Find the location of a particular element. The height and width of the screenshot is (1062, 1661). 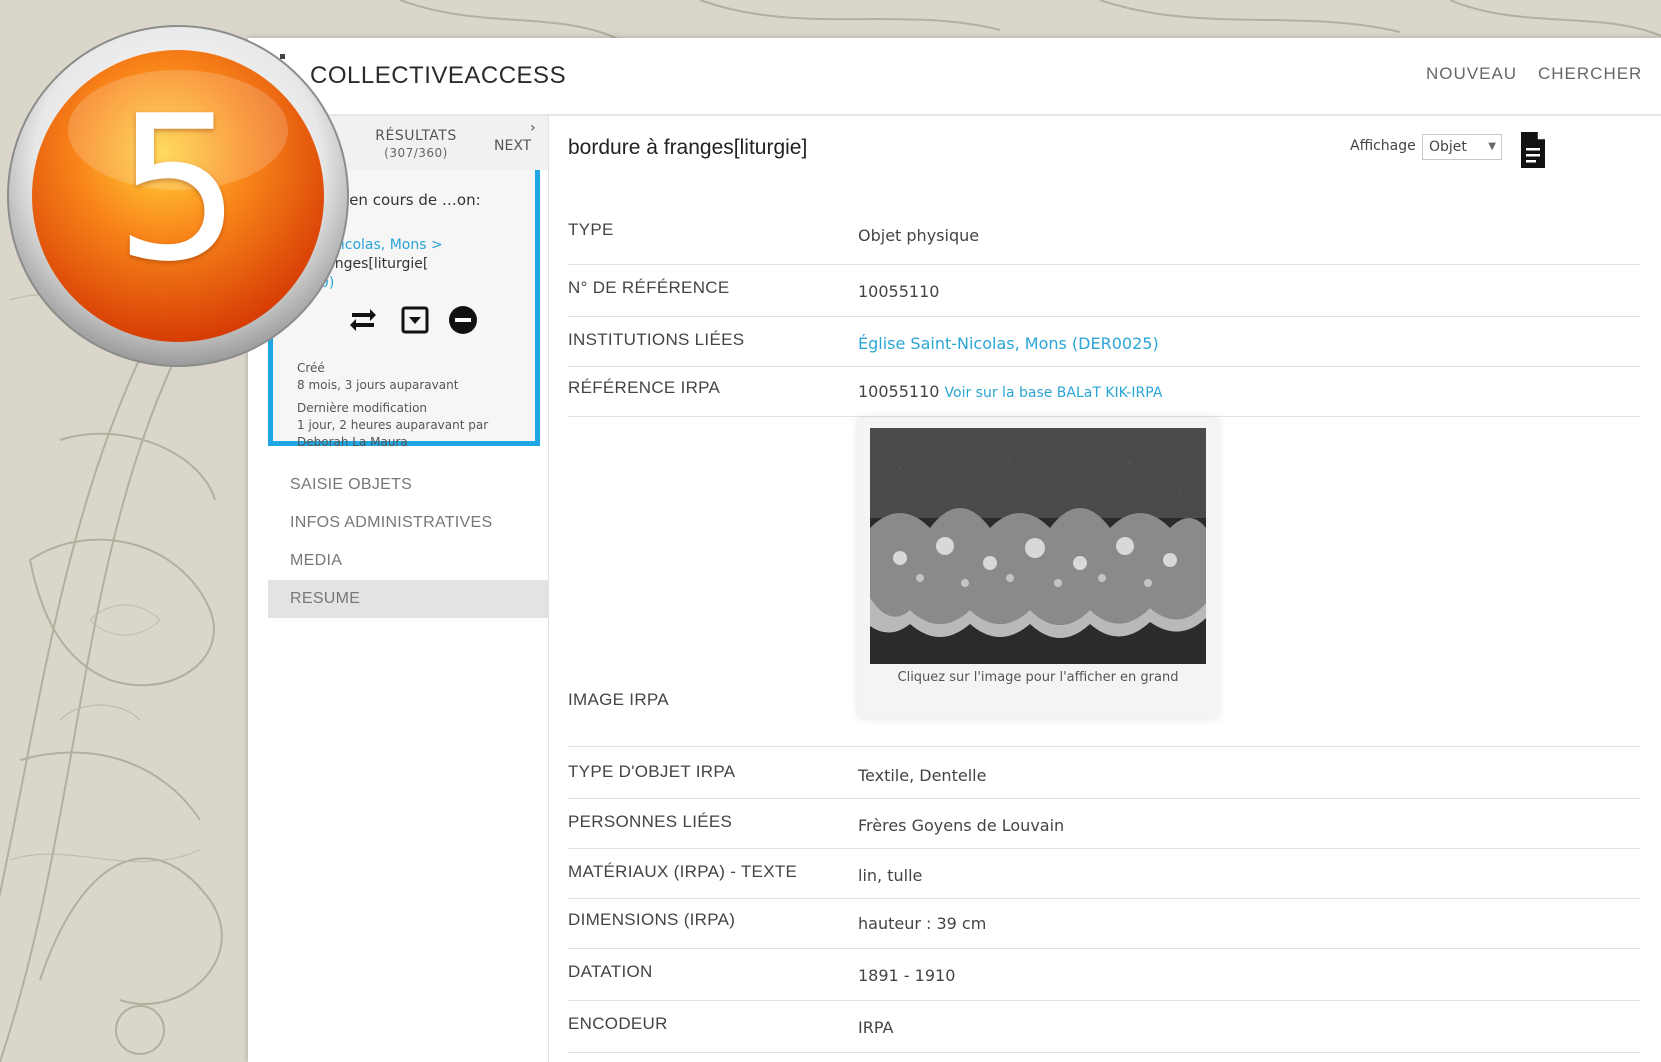

results-label-text: RÉSULTATS is located at coordinates (416, 136).